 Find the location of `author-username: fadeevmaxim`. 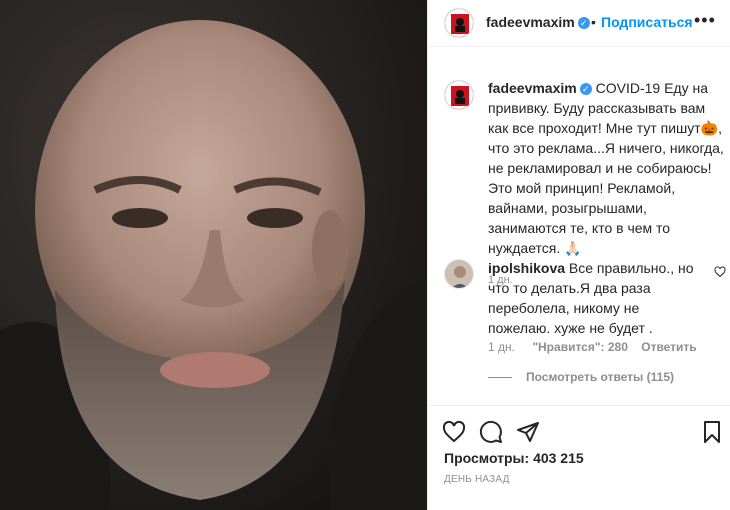

author-username: fadeevmaxim is located at coordinates (530, 22).